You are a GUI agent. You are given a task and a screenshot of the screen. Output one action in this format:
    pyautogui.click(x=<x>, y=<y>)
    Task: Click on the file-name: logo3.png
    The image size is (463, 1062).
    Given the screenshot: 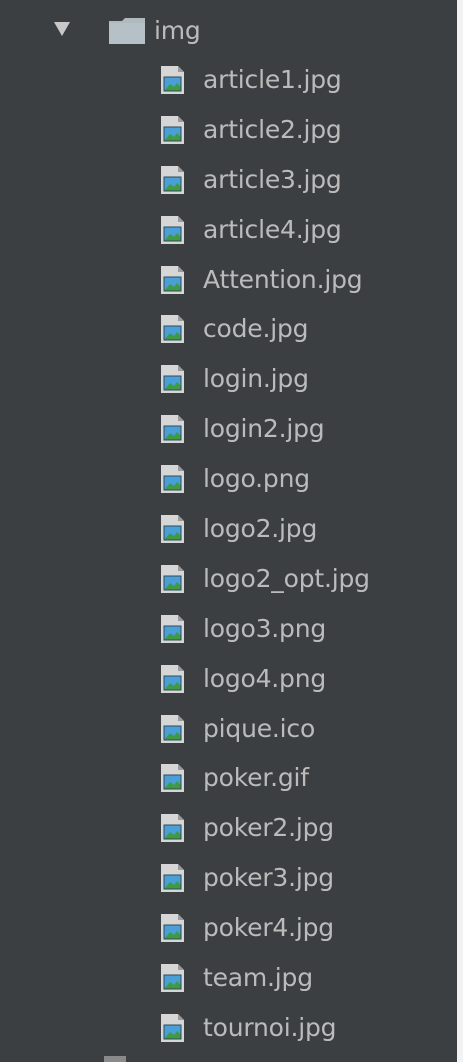 What is the action you would take?
    pyautogui.click(x=265, y=628)
    